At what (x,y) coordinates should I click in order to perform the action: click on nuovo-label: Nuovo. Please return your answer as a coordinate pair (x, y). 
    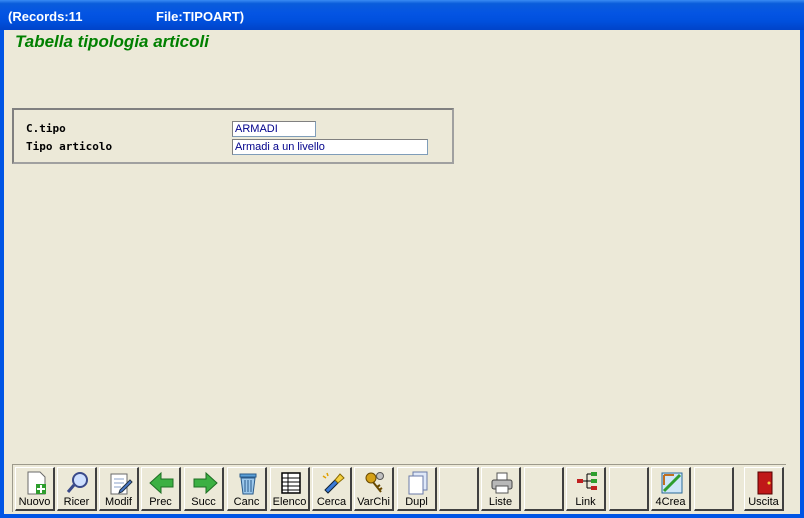
    Looking at the image, I should click on (34, 502).